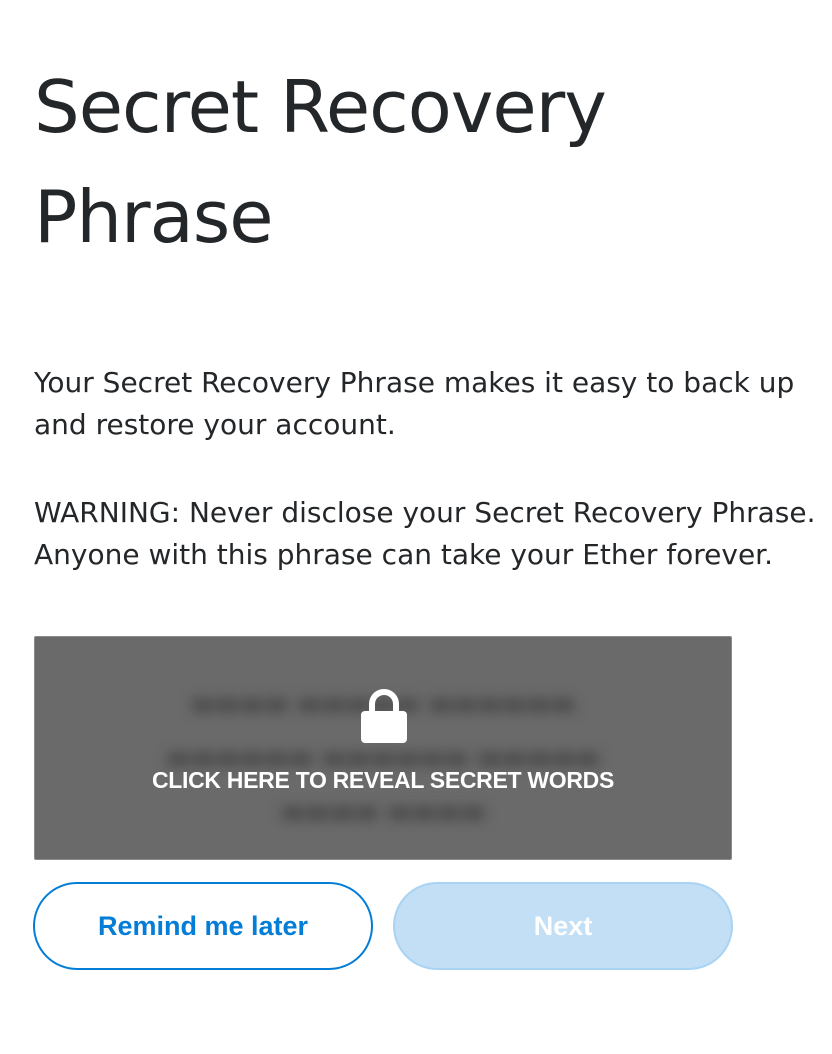  What do you see at coordinates (384, 716) in the screenshot?
I see `lock-icon` at bounding box center [384, 716].